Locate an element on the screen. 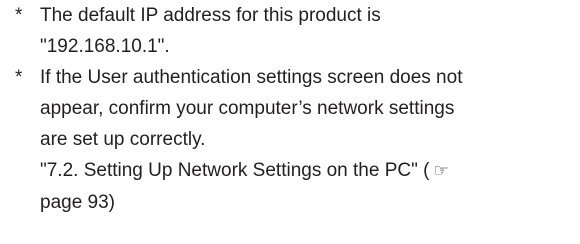 This screenshot has width=580, height=244. reference-page: page 93) is located at coordinates (305, 202).